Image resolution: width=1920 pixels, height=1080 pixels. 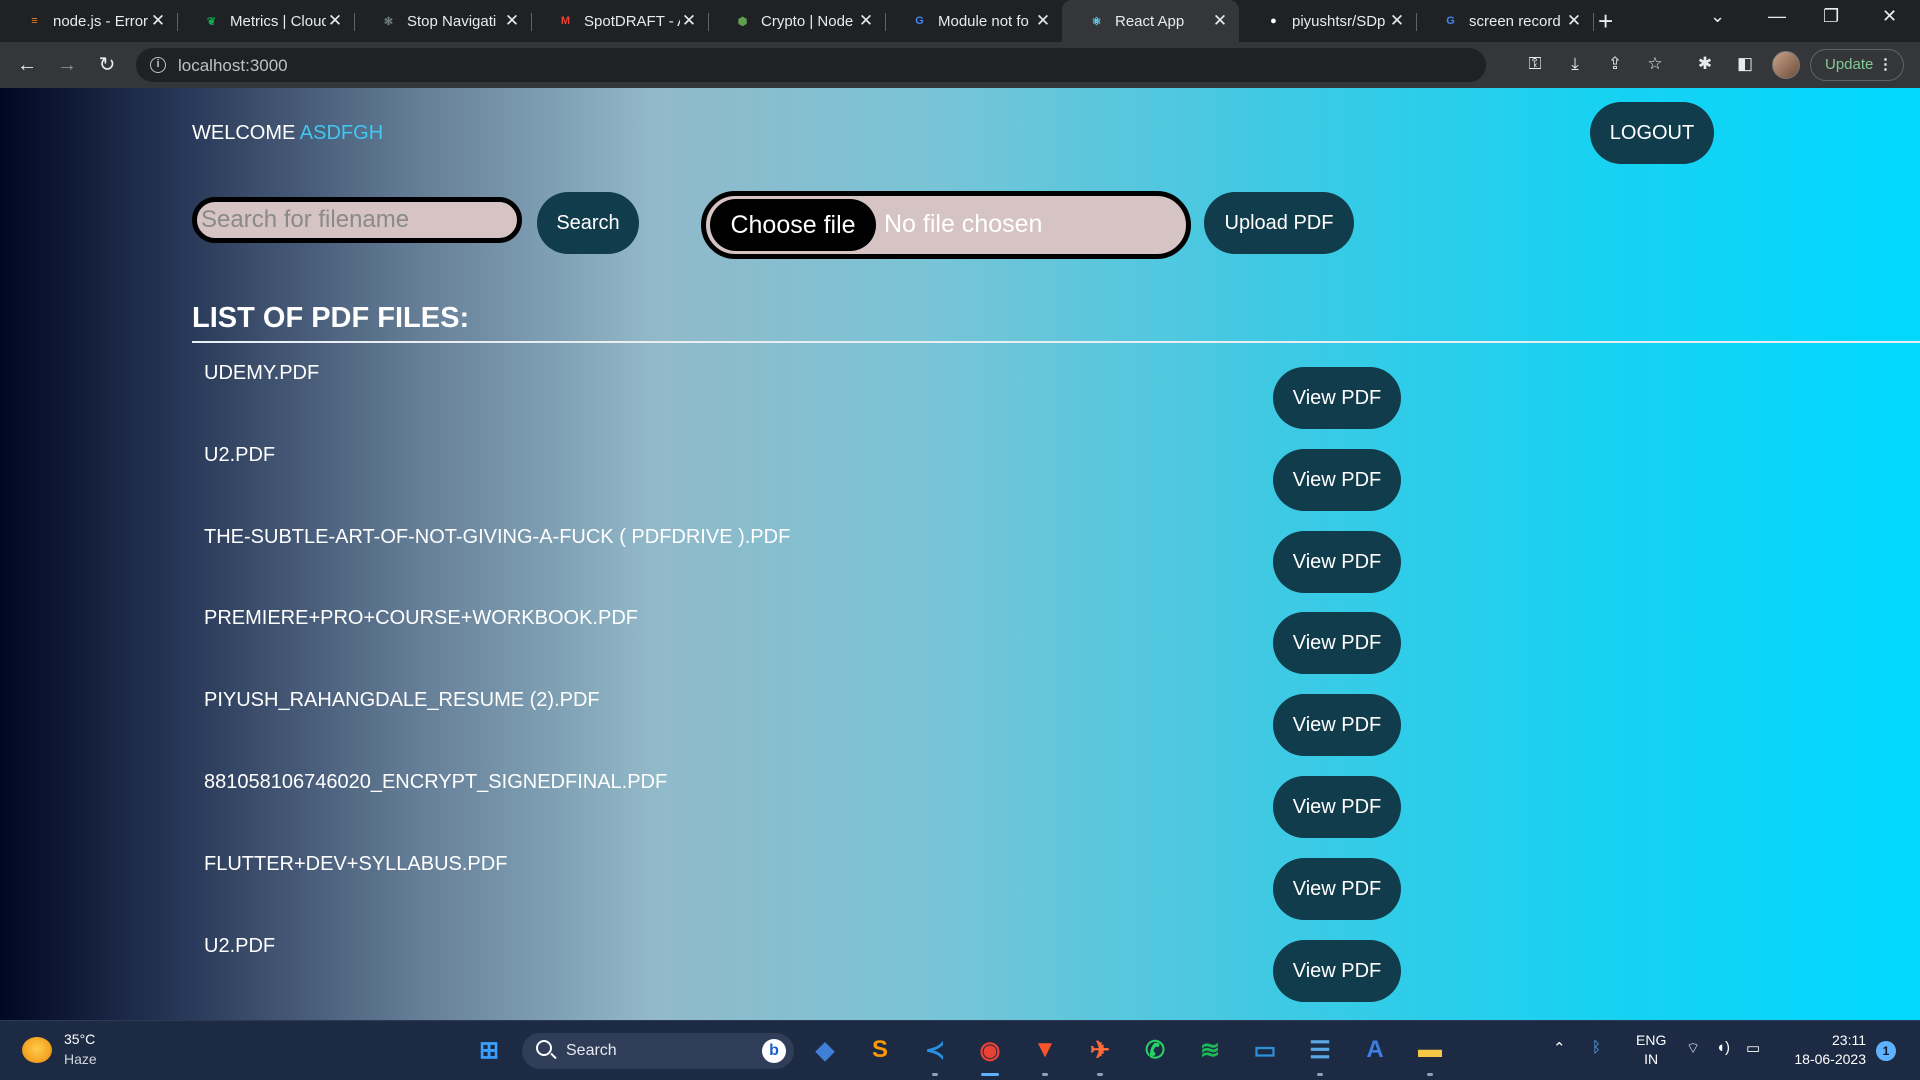 I want to click on browser-tab: ✻ Stop Navigati ✕, so click(x=443, y=21).